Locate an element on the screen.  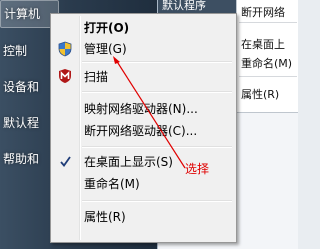
annotation-label: 选择 is located at coordinates (197, 169).